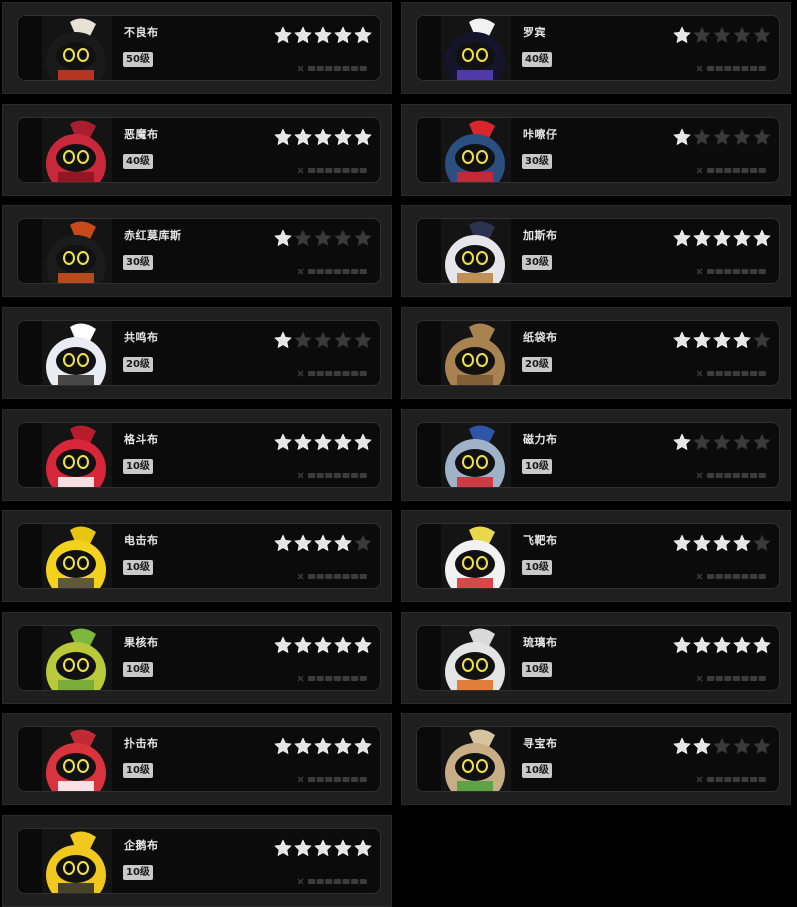 The height and width of the screenshot is (907, 797). What do you see at coordinates (141, 439) in the screenshot?
I see `pal-name: 格斗布` at bounding box center [141, 439].